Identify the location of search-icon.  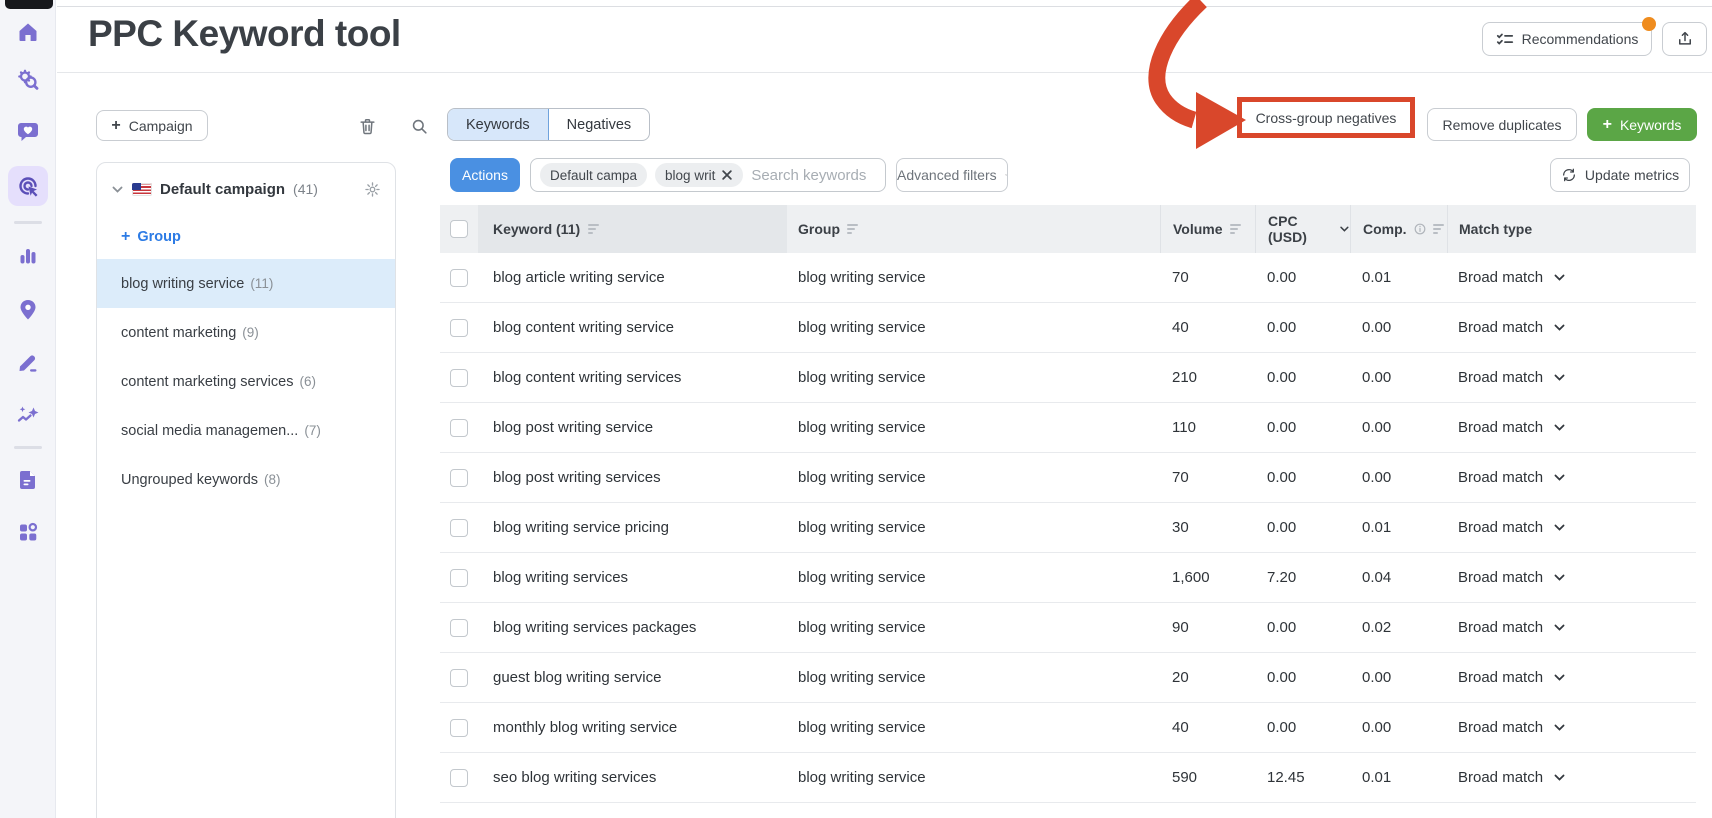
(419, 126).